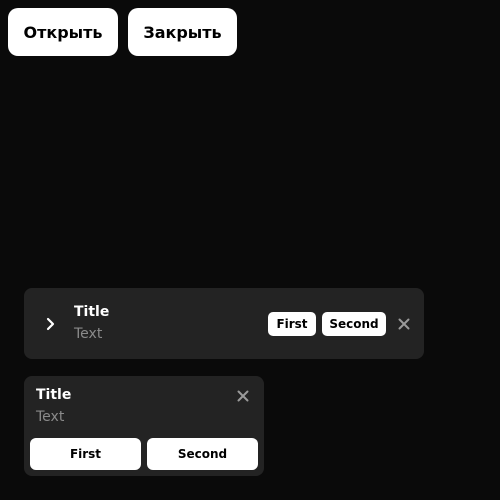  I want to click on close-button: Закрыть, so click(182, 32).